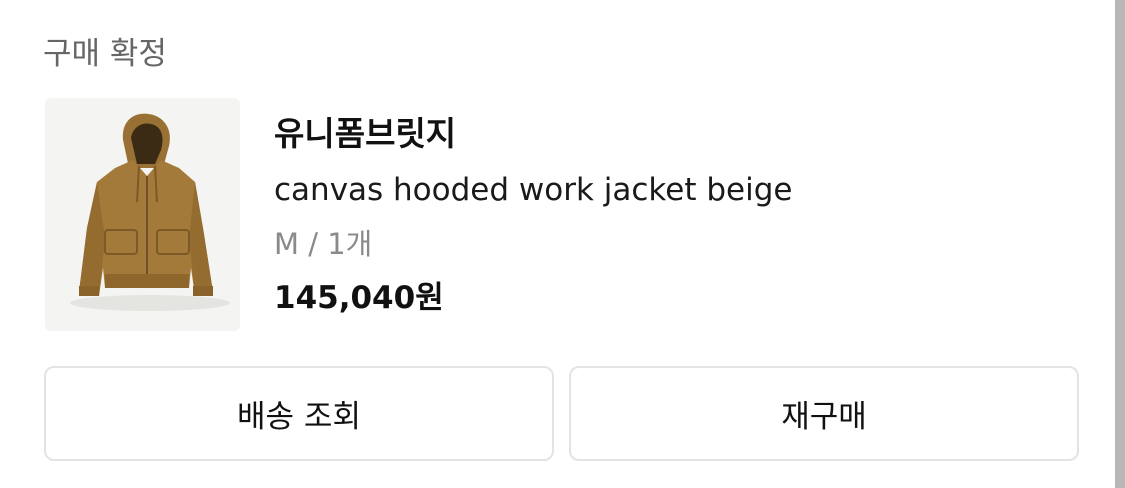 This screenshot has width=1125, height=488. I want to click on product-brand: 유니폼브릿지, so click(533, 134).